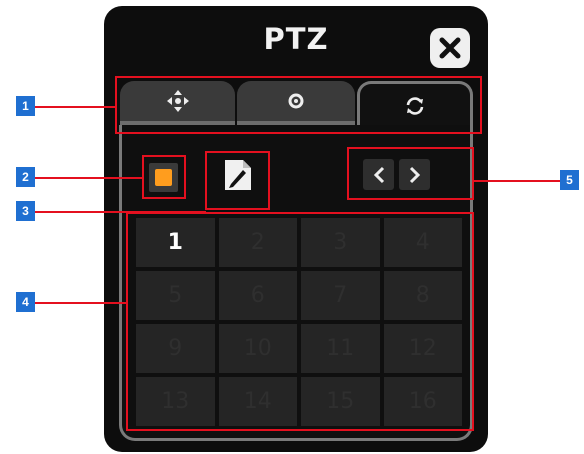 Image resolution: width=584 pixels, height=454 pixels. I want to click on callout-box-tabs, so click(298, 105).